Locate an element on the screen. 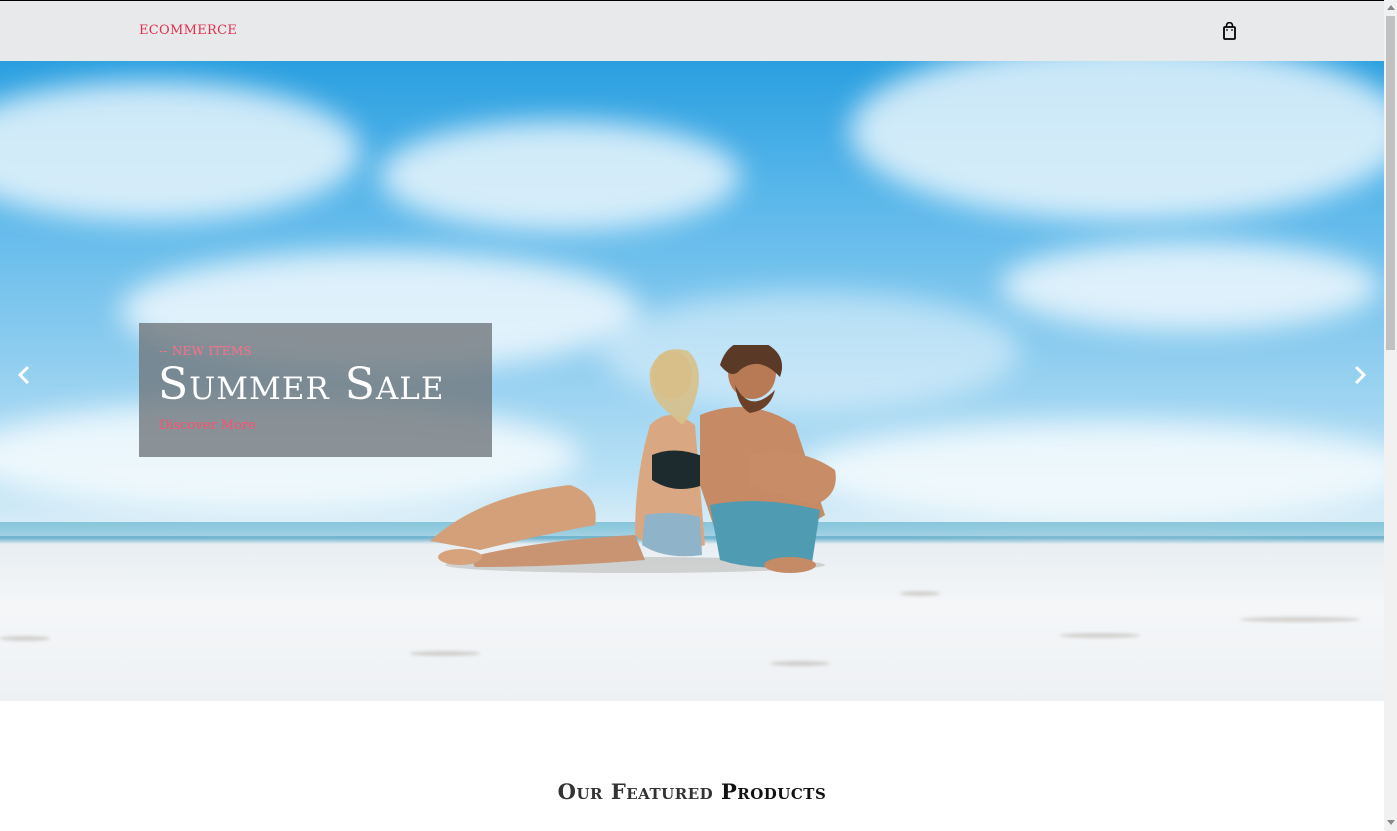 The image size is (1397, 831). chevron-right-icon is located at coordinates (1359, 375).